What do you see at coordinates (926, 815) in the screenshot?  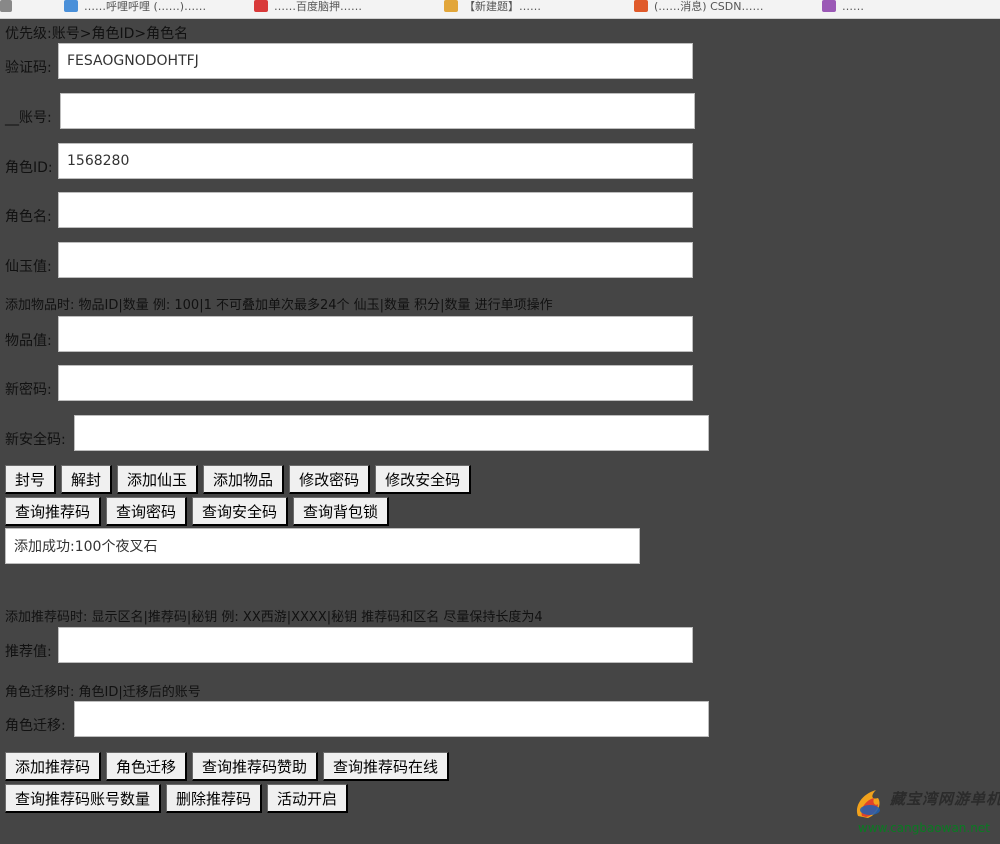 I see `site-watermark: 藏宝湾网游单机 www.cangbaowan.net` at bounding box center [926, 815].